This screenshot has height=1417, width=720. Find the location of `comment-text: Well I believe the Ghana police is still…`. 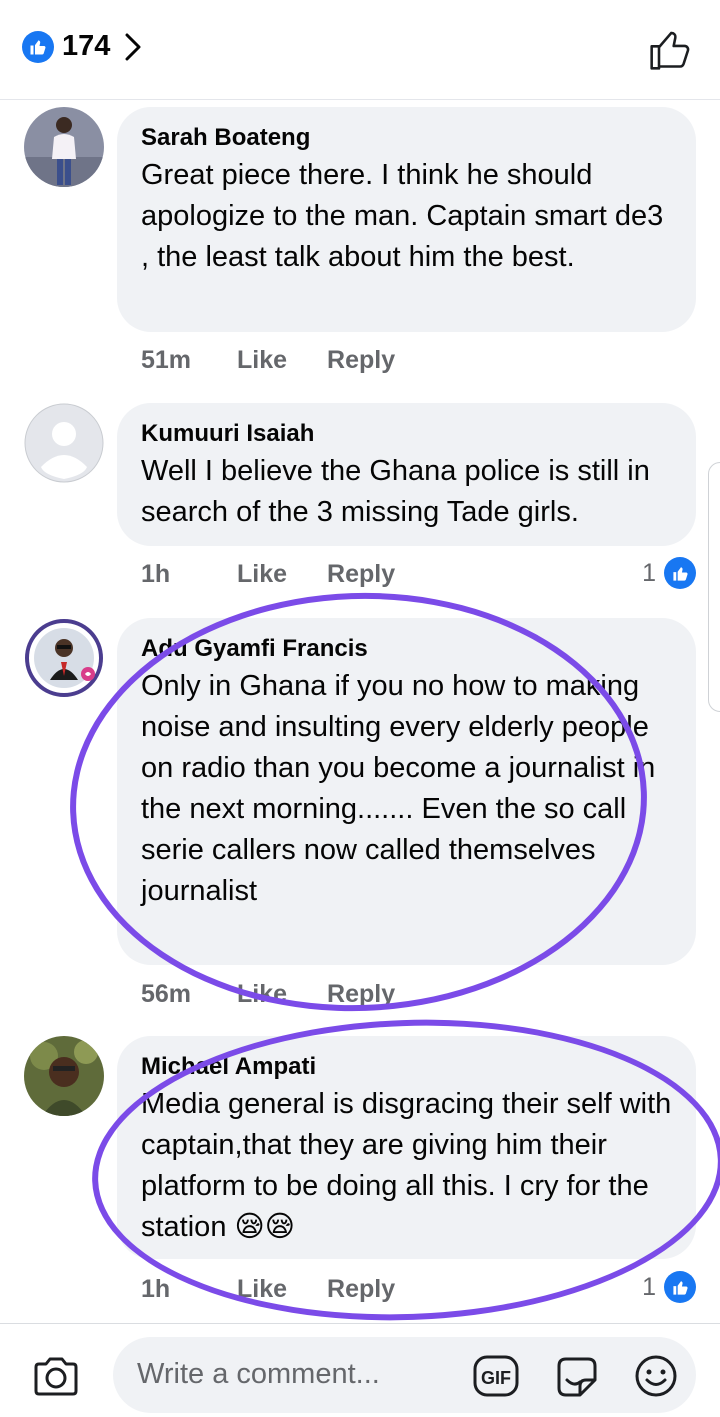

comment-text: Well I believe the Ghana police is still… is located at coordinates (395, 491).